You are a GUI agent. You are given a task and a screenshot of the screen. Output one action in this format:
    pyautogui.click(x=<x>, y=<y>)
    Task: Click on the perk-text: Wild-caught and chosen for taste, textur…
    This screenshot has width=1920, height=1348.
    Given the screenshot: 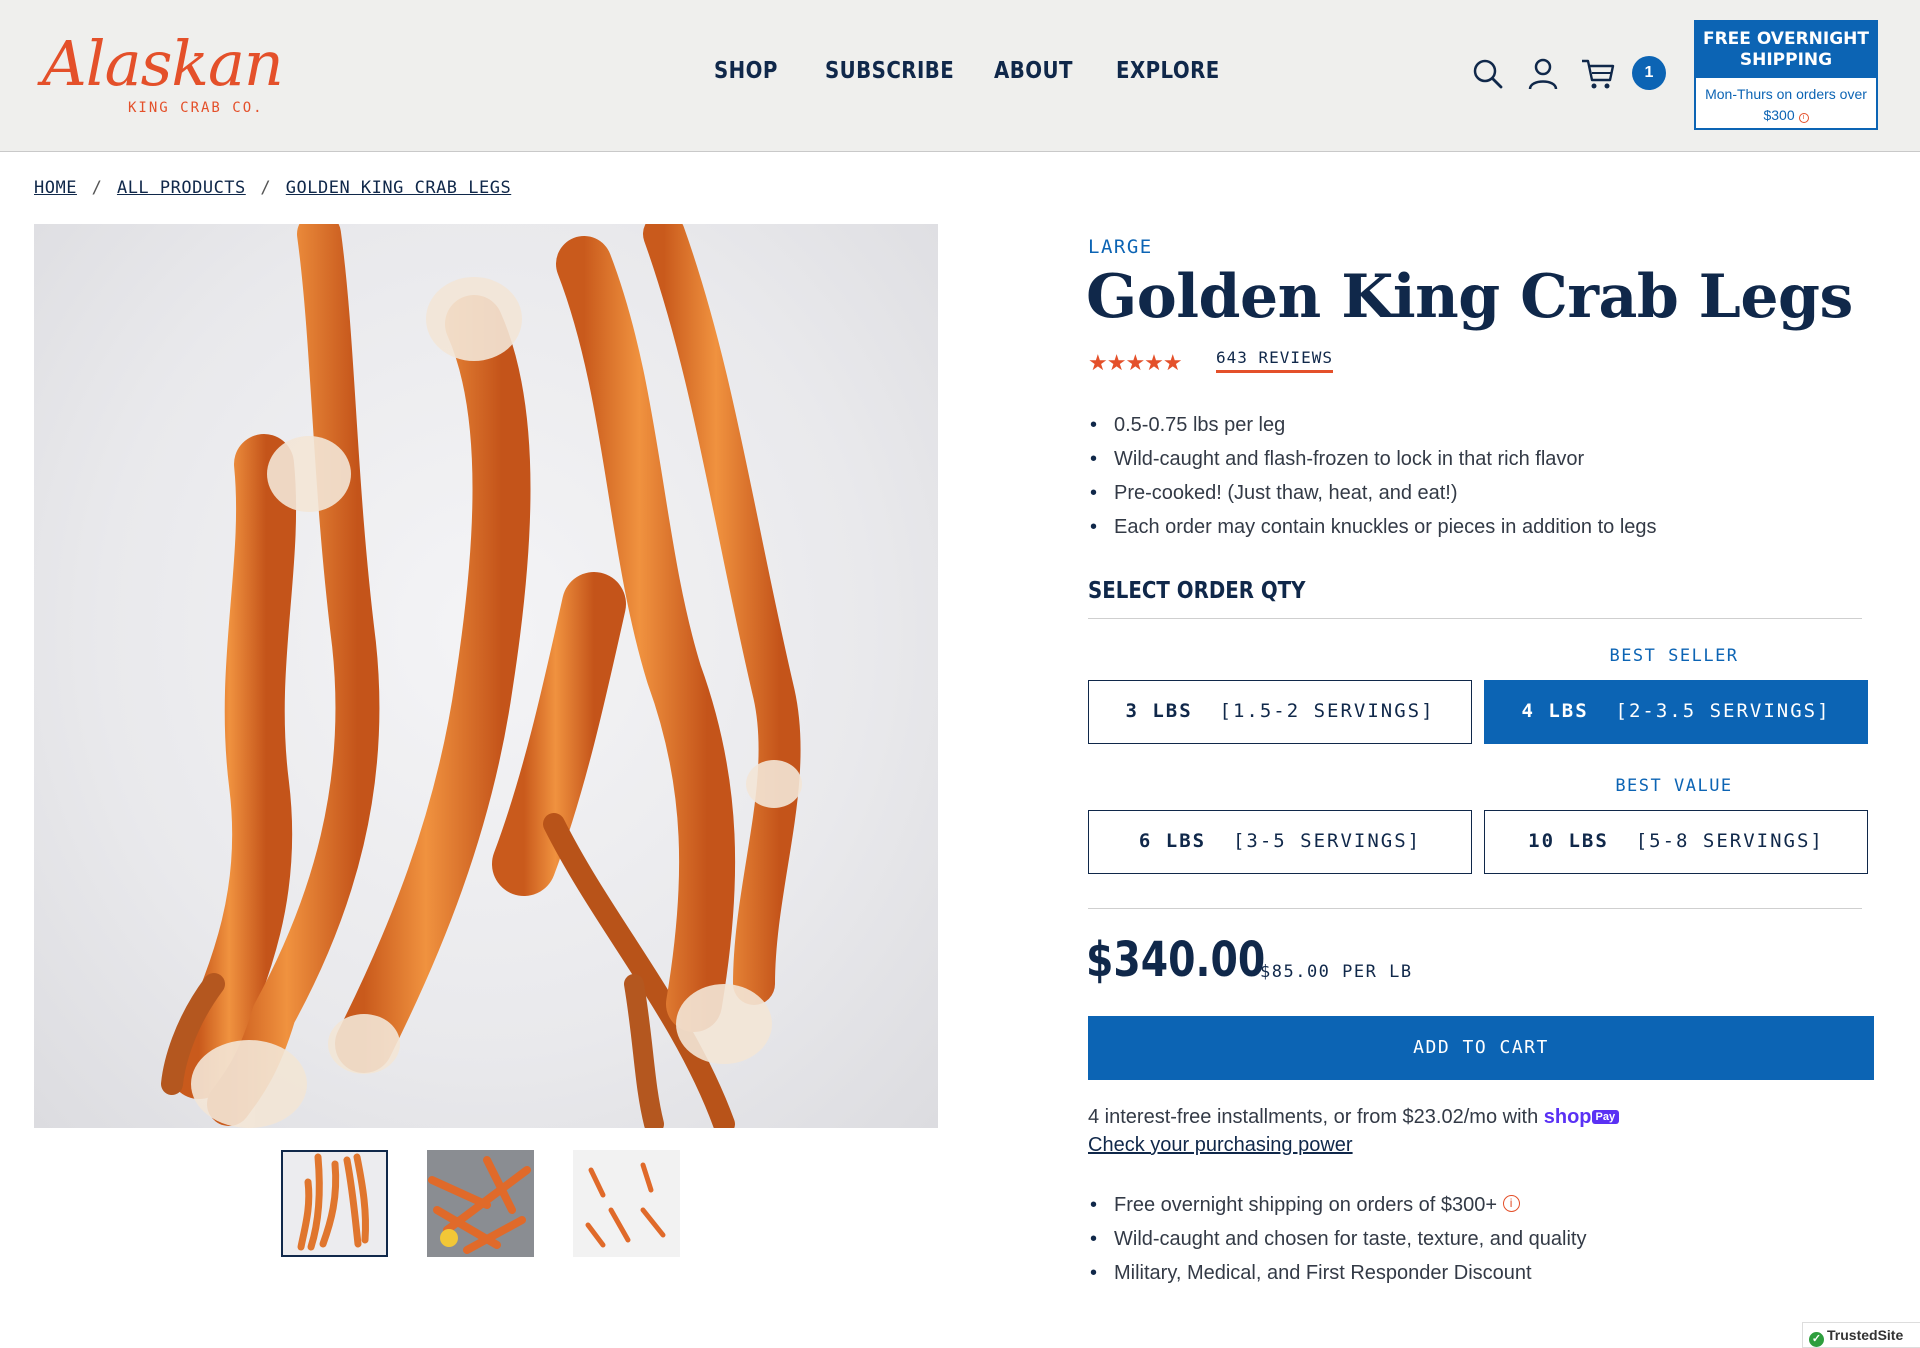 What is the action you would take?
    pyautogui.click(x=1350, y=1239)
    